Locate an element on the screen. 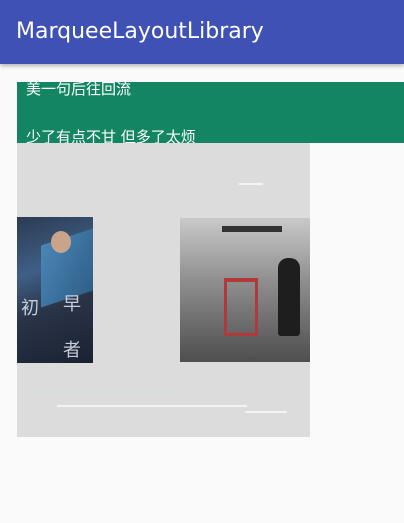  cover-caption-char: 者 is located at coordinates (72, 350).